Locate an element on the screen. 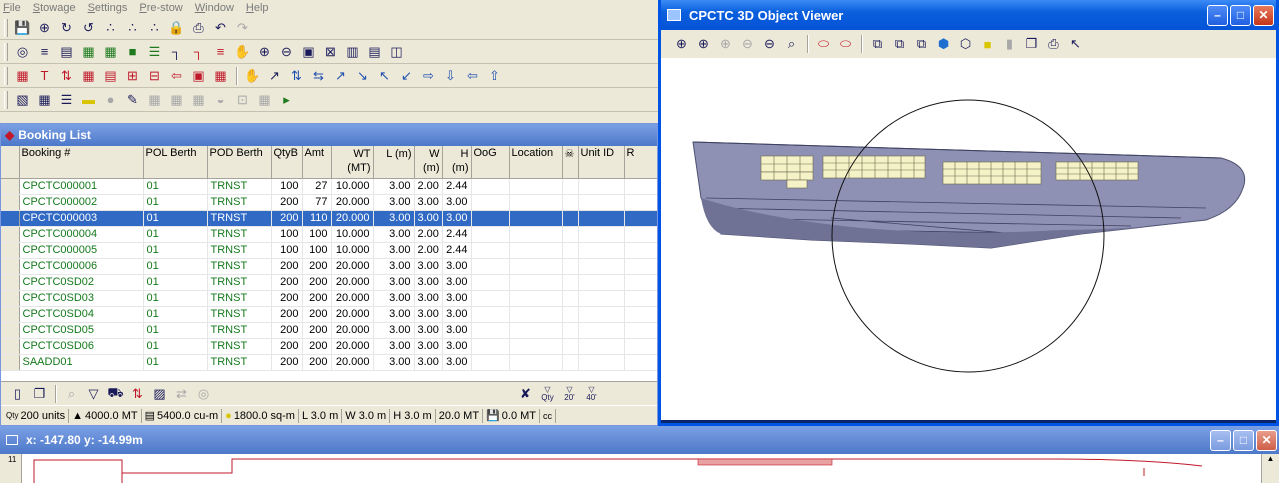 Image resolution: width=1279 pixels, height=483 pixels. text-icon: T is located at coordinates (44, 76).